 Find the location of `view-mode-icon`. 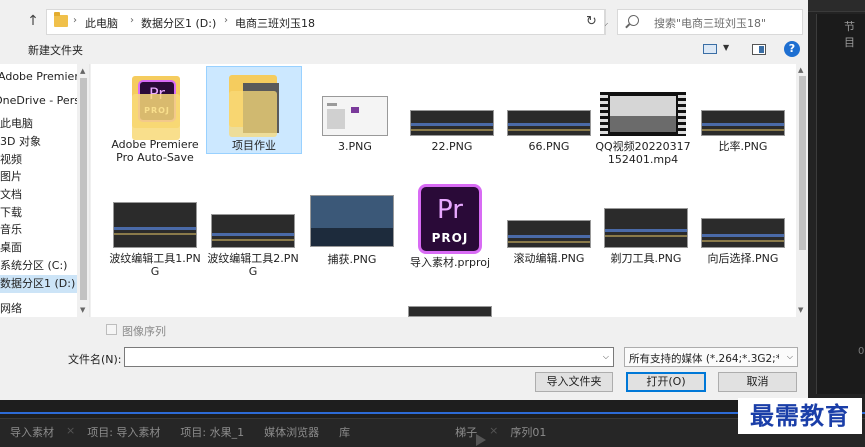

view-mode-icon is located at coordinates (710, 49).